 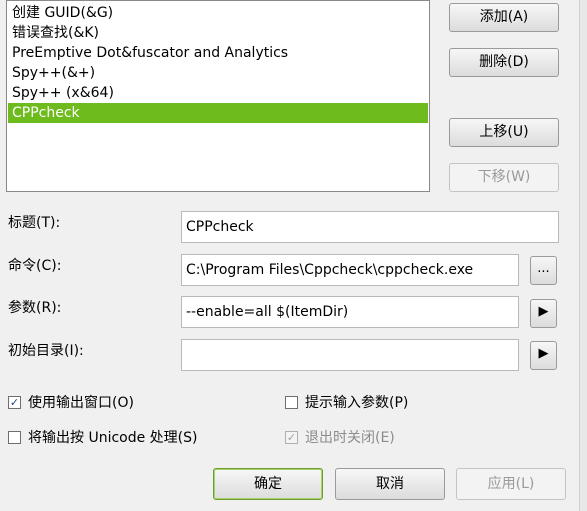 I want to click on move-up-button: 上移(U), so click(x=504, y=132).